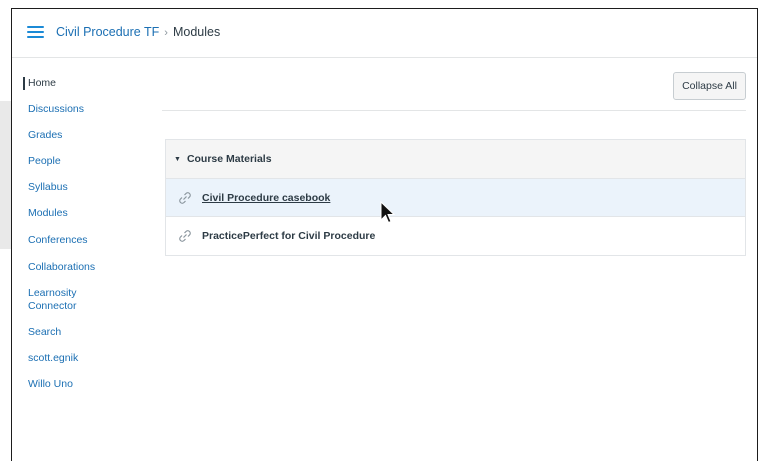 The height and width of the screenshot is (461, 768). I want to click on sidebar-item-collaborations: Collaborations, so click(59, 267).